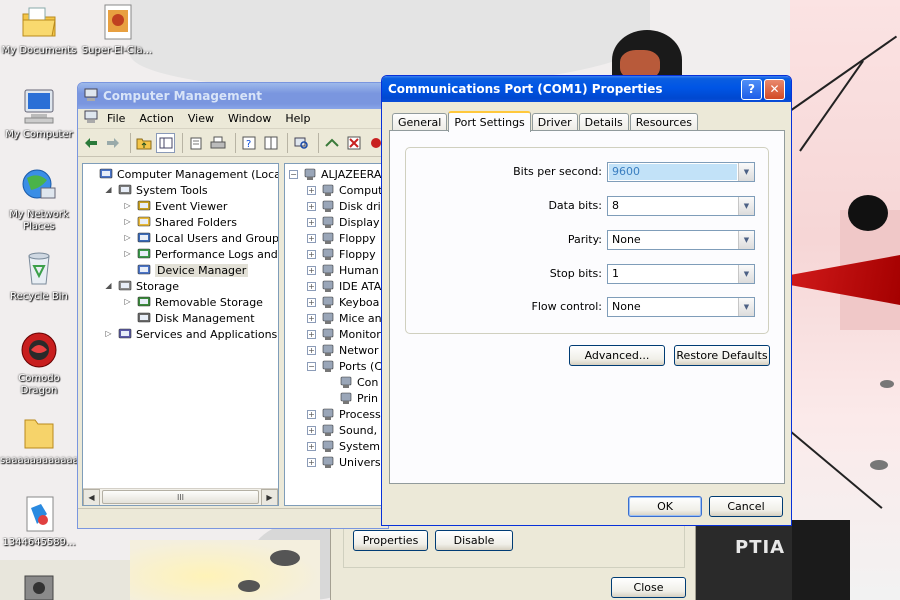  I want to click on tab-general: General, so click(420, 122).